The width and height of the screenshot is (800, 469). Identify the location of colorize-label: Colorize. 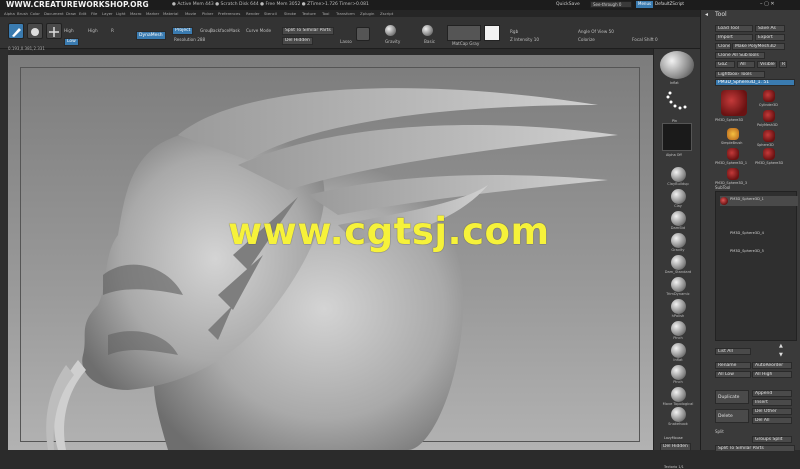
(586, 39).